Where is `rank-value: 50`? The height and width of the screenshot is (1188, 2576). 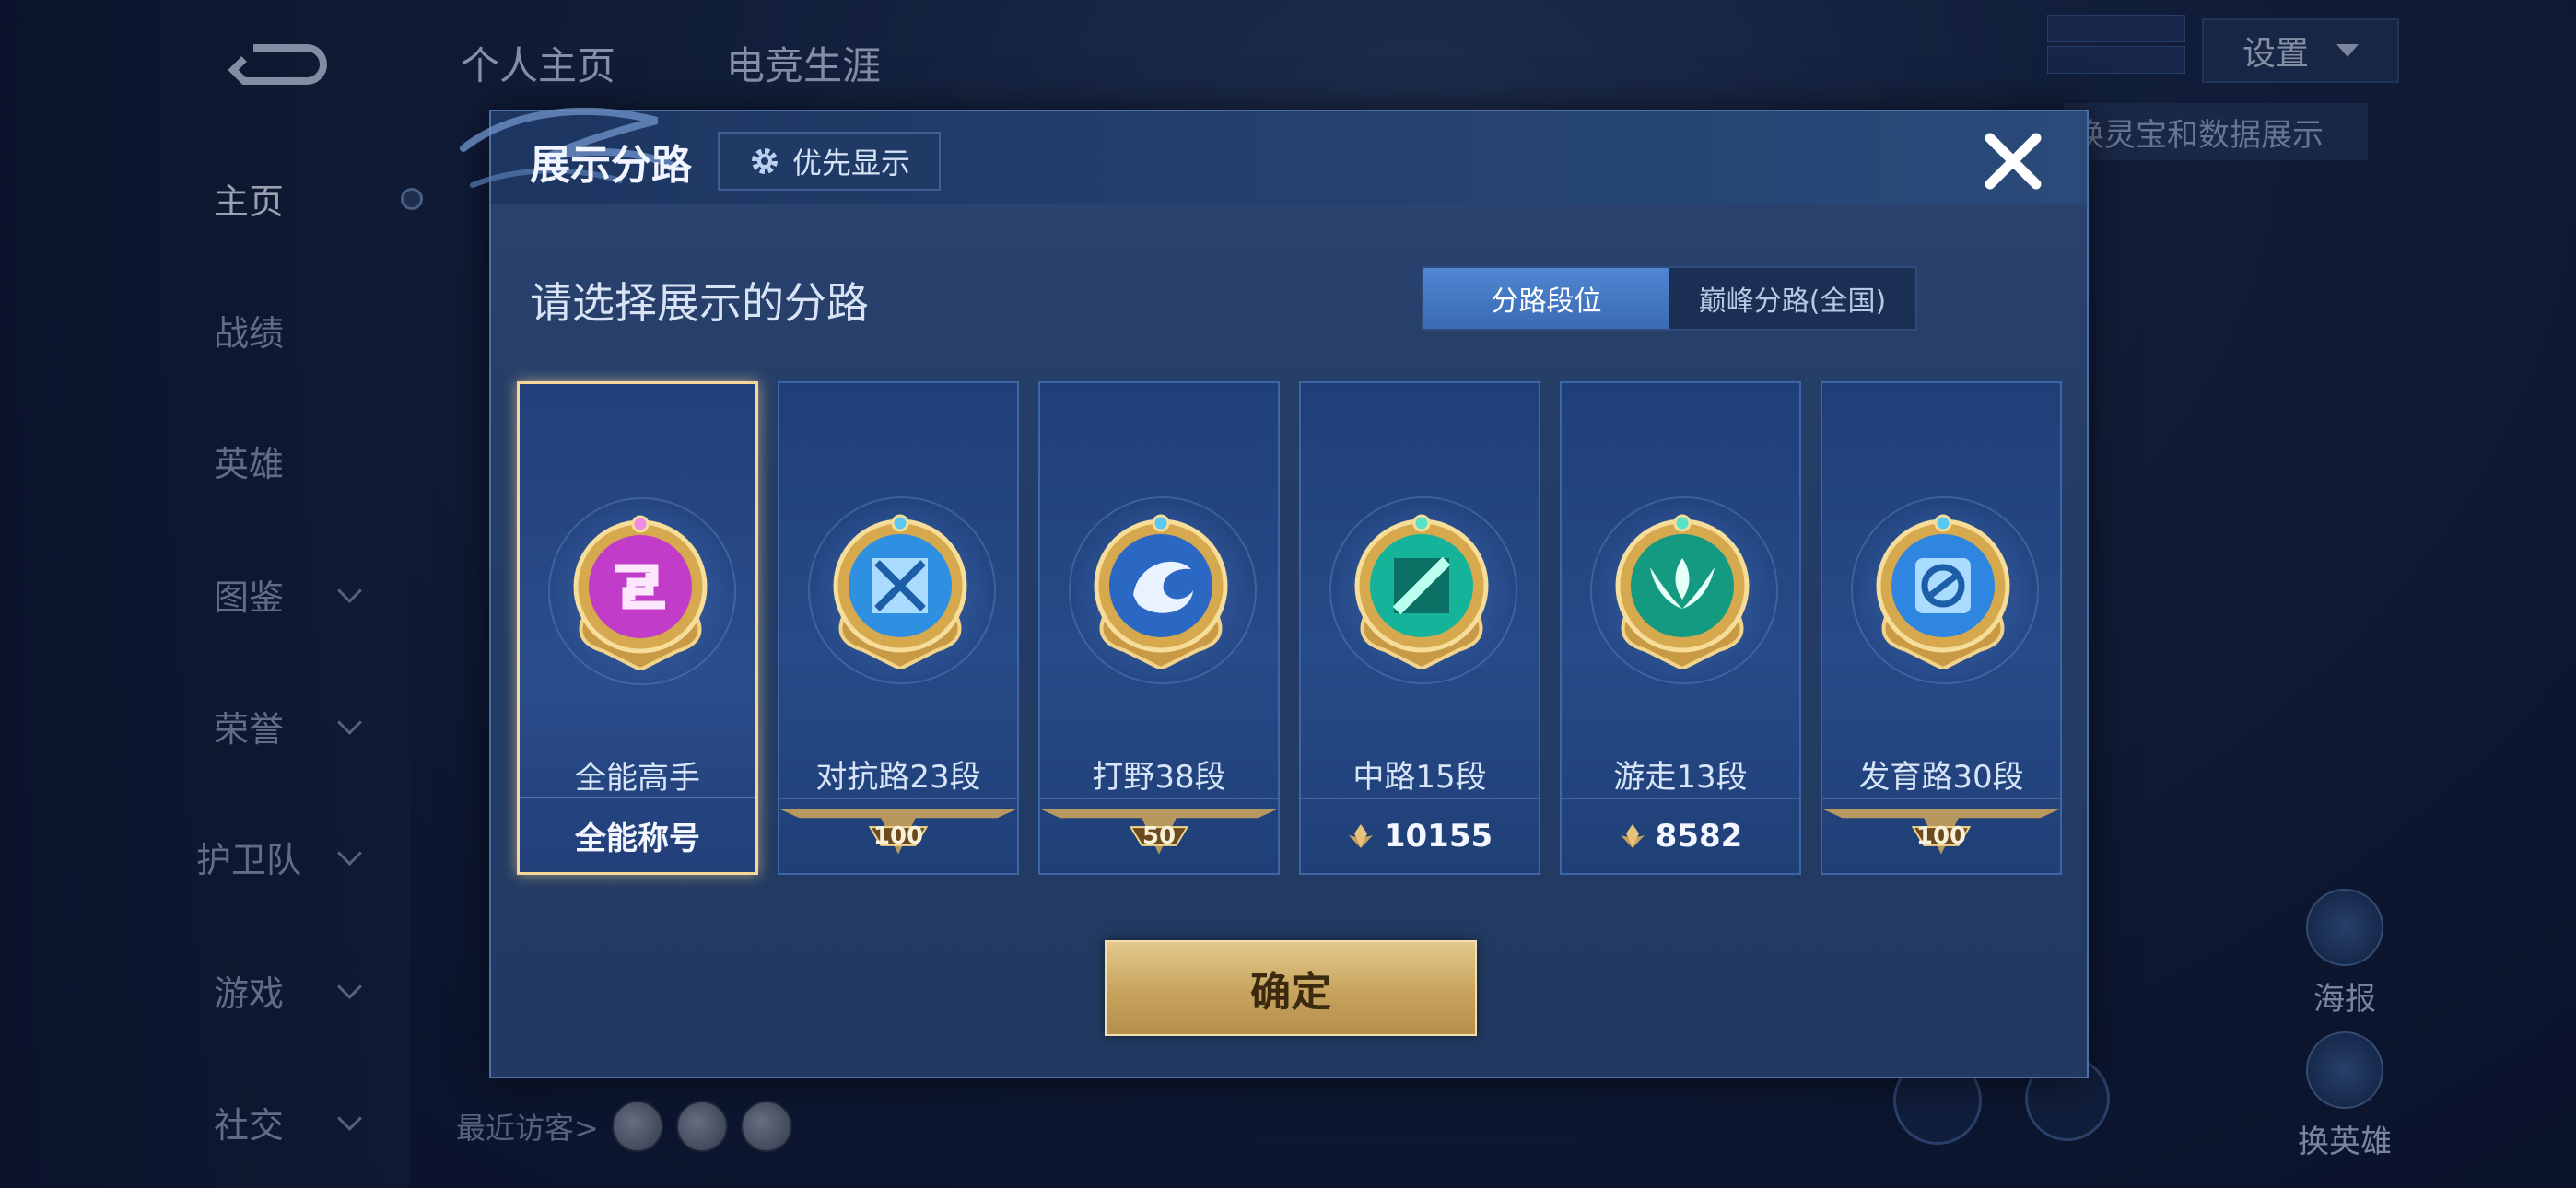 rank-value: 50 is located at coordinates (1159, 836).